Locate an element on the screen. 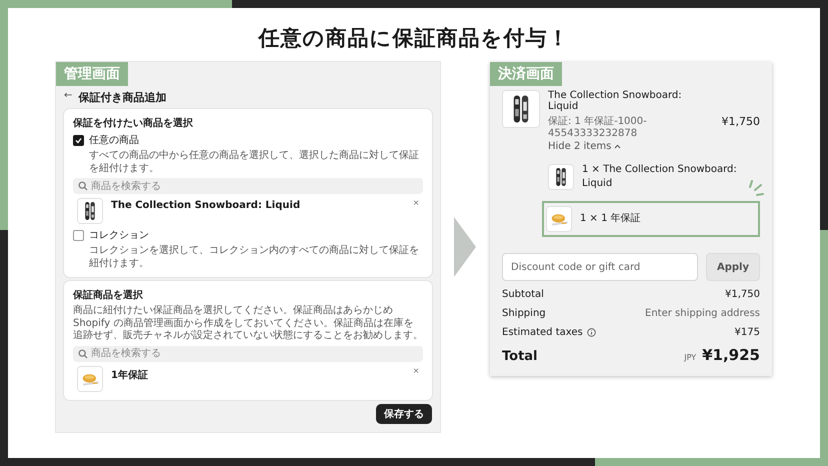  apply-button: Apply is located at coordinates (733, 267).